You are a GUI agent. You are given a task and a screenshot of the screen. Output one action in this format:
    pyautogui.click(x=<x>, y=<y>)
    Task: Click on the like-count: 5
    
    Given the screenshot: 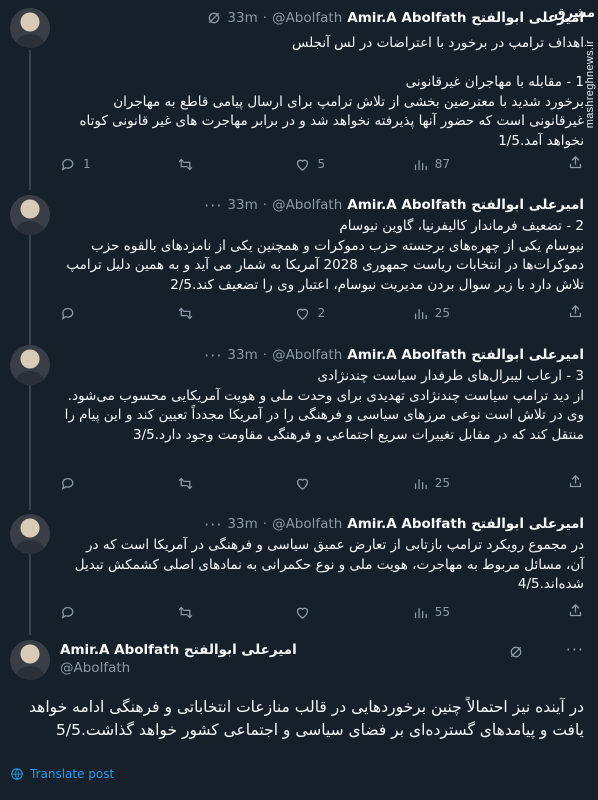 What is the action you would take?
    pyautogui.click(x=321, y=164)
    